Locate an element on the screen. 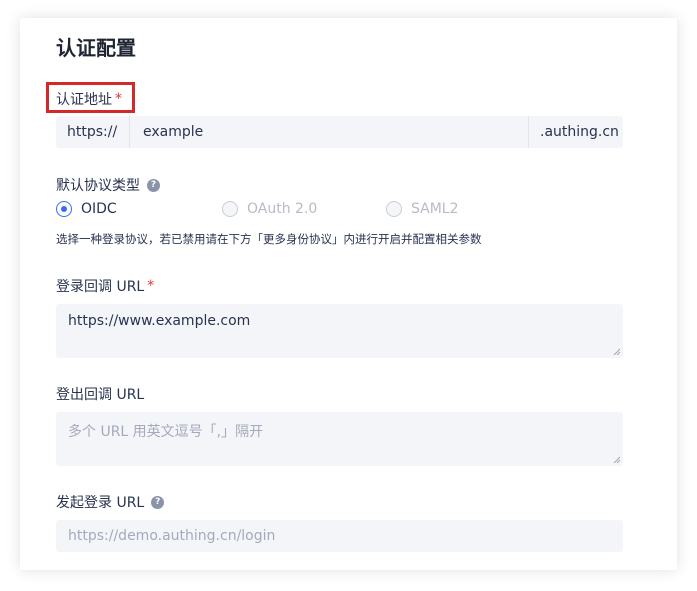  initiate-login-label: 发起登录 URL ? is located at coordinates (110, 502).